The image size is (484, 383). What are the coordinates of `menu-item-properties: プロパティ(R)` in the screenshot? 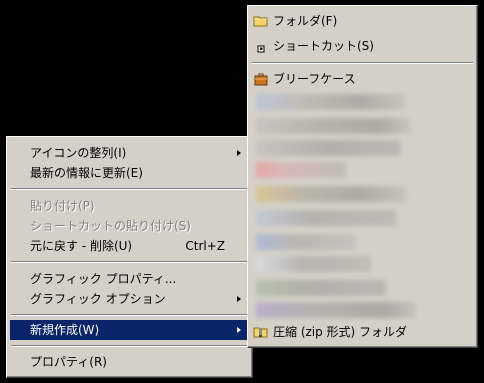 It's located at (129, 362).